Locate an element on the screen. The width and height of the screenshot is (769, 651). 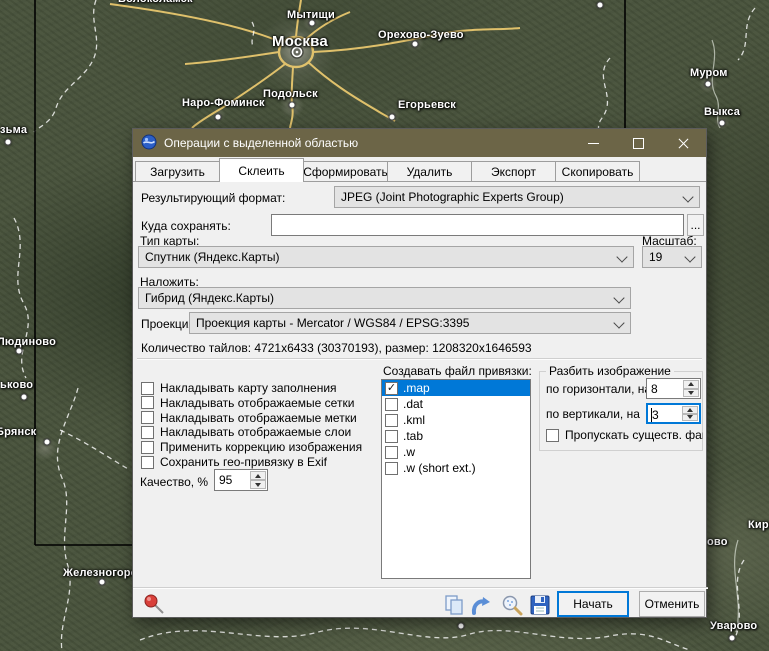
dialog-titlebar: Операции с выделенной областью is located at coordinates (419, 143).